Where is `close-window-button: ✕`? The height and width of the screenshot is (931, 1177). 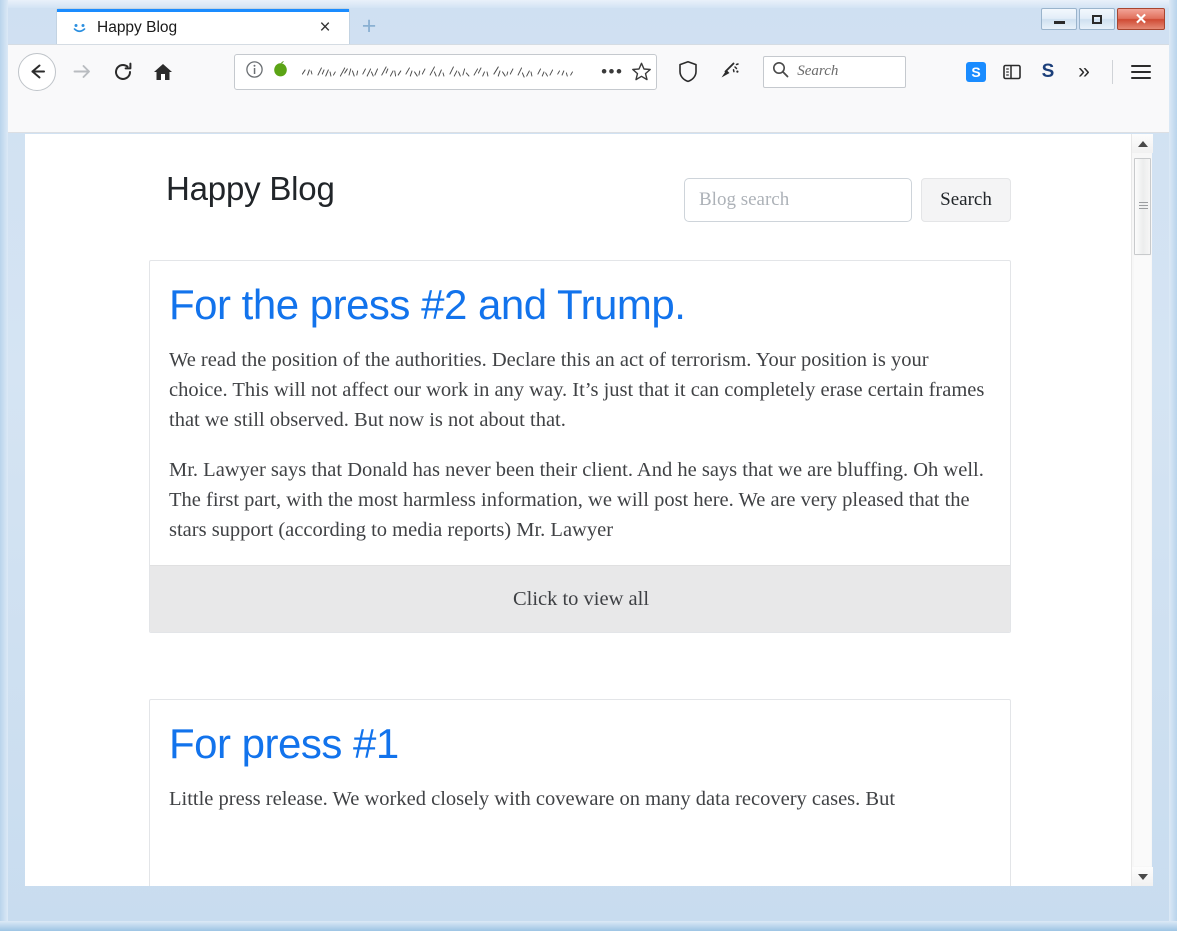
close-window-button: ✕ is located at coordinates (1141, 19).